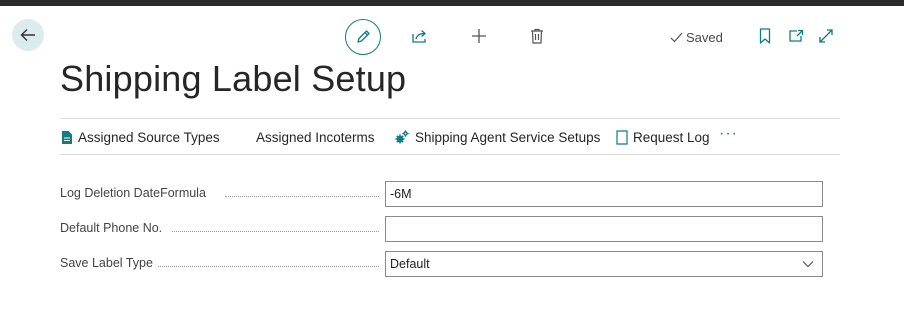  What do you see at coordinates (704, 37) in the screenshot?
I see `saved-status-label: Saved` at bounding box center [704, 37].